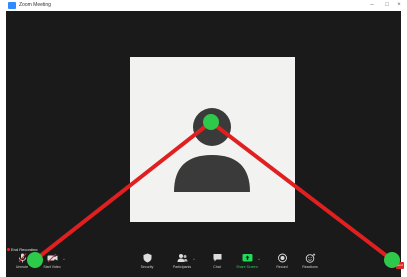  I want to click on chat-label: Chat, so click(217, 267).